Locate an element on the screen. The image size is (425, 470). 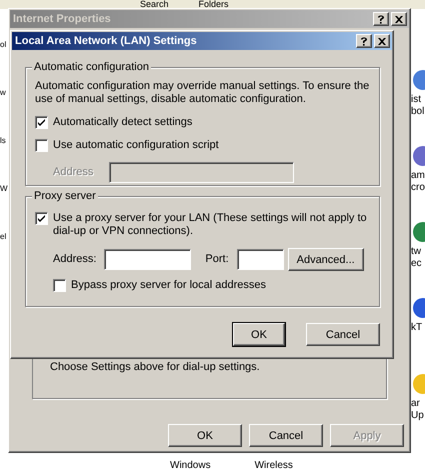
field-label: Address is located at coordinates (73, 172).